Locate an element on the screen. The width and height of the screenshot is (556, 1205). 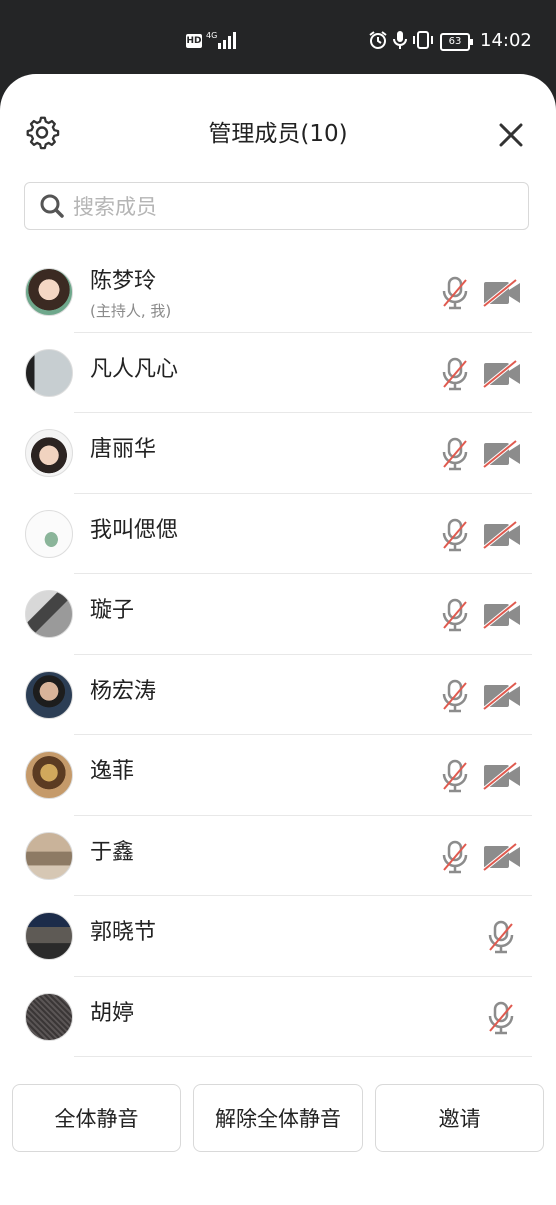
action-bar: 全体静音 解除全体静音 邀请 is located at coordinates (278, 1119).